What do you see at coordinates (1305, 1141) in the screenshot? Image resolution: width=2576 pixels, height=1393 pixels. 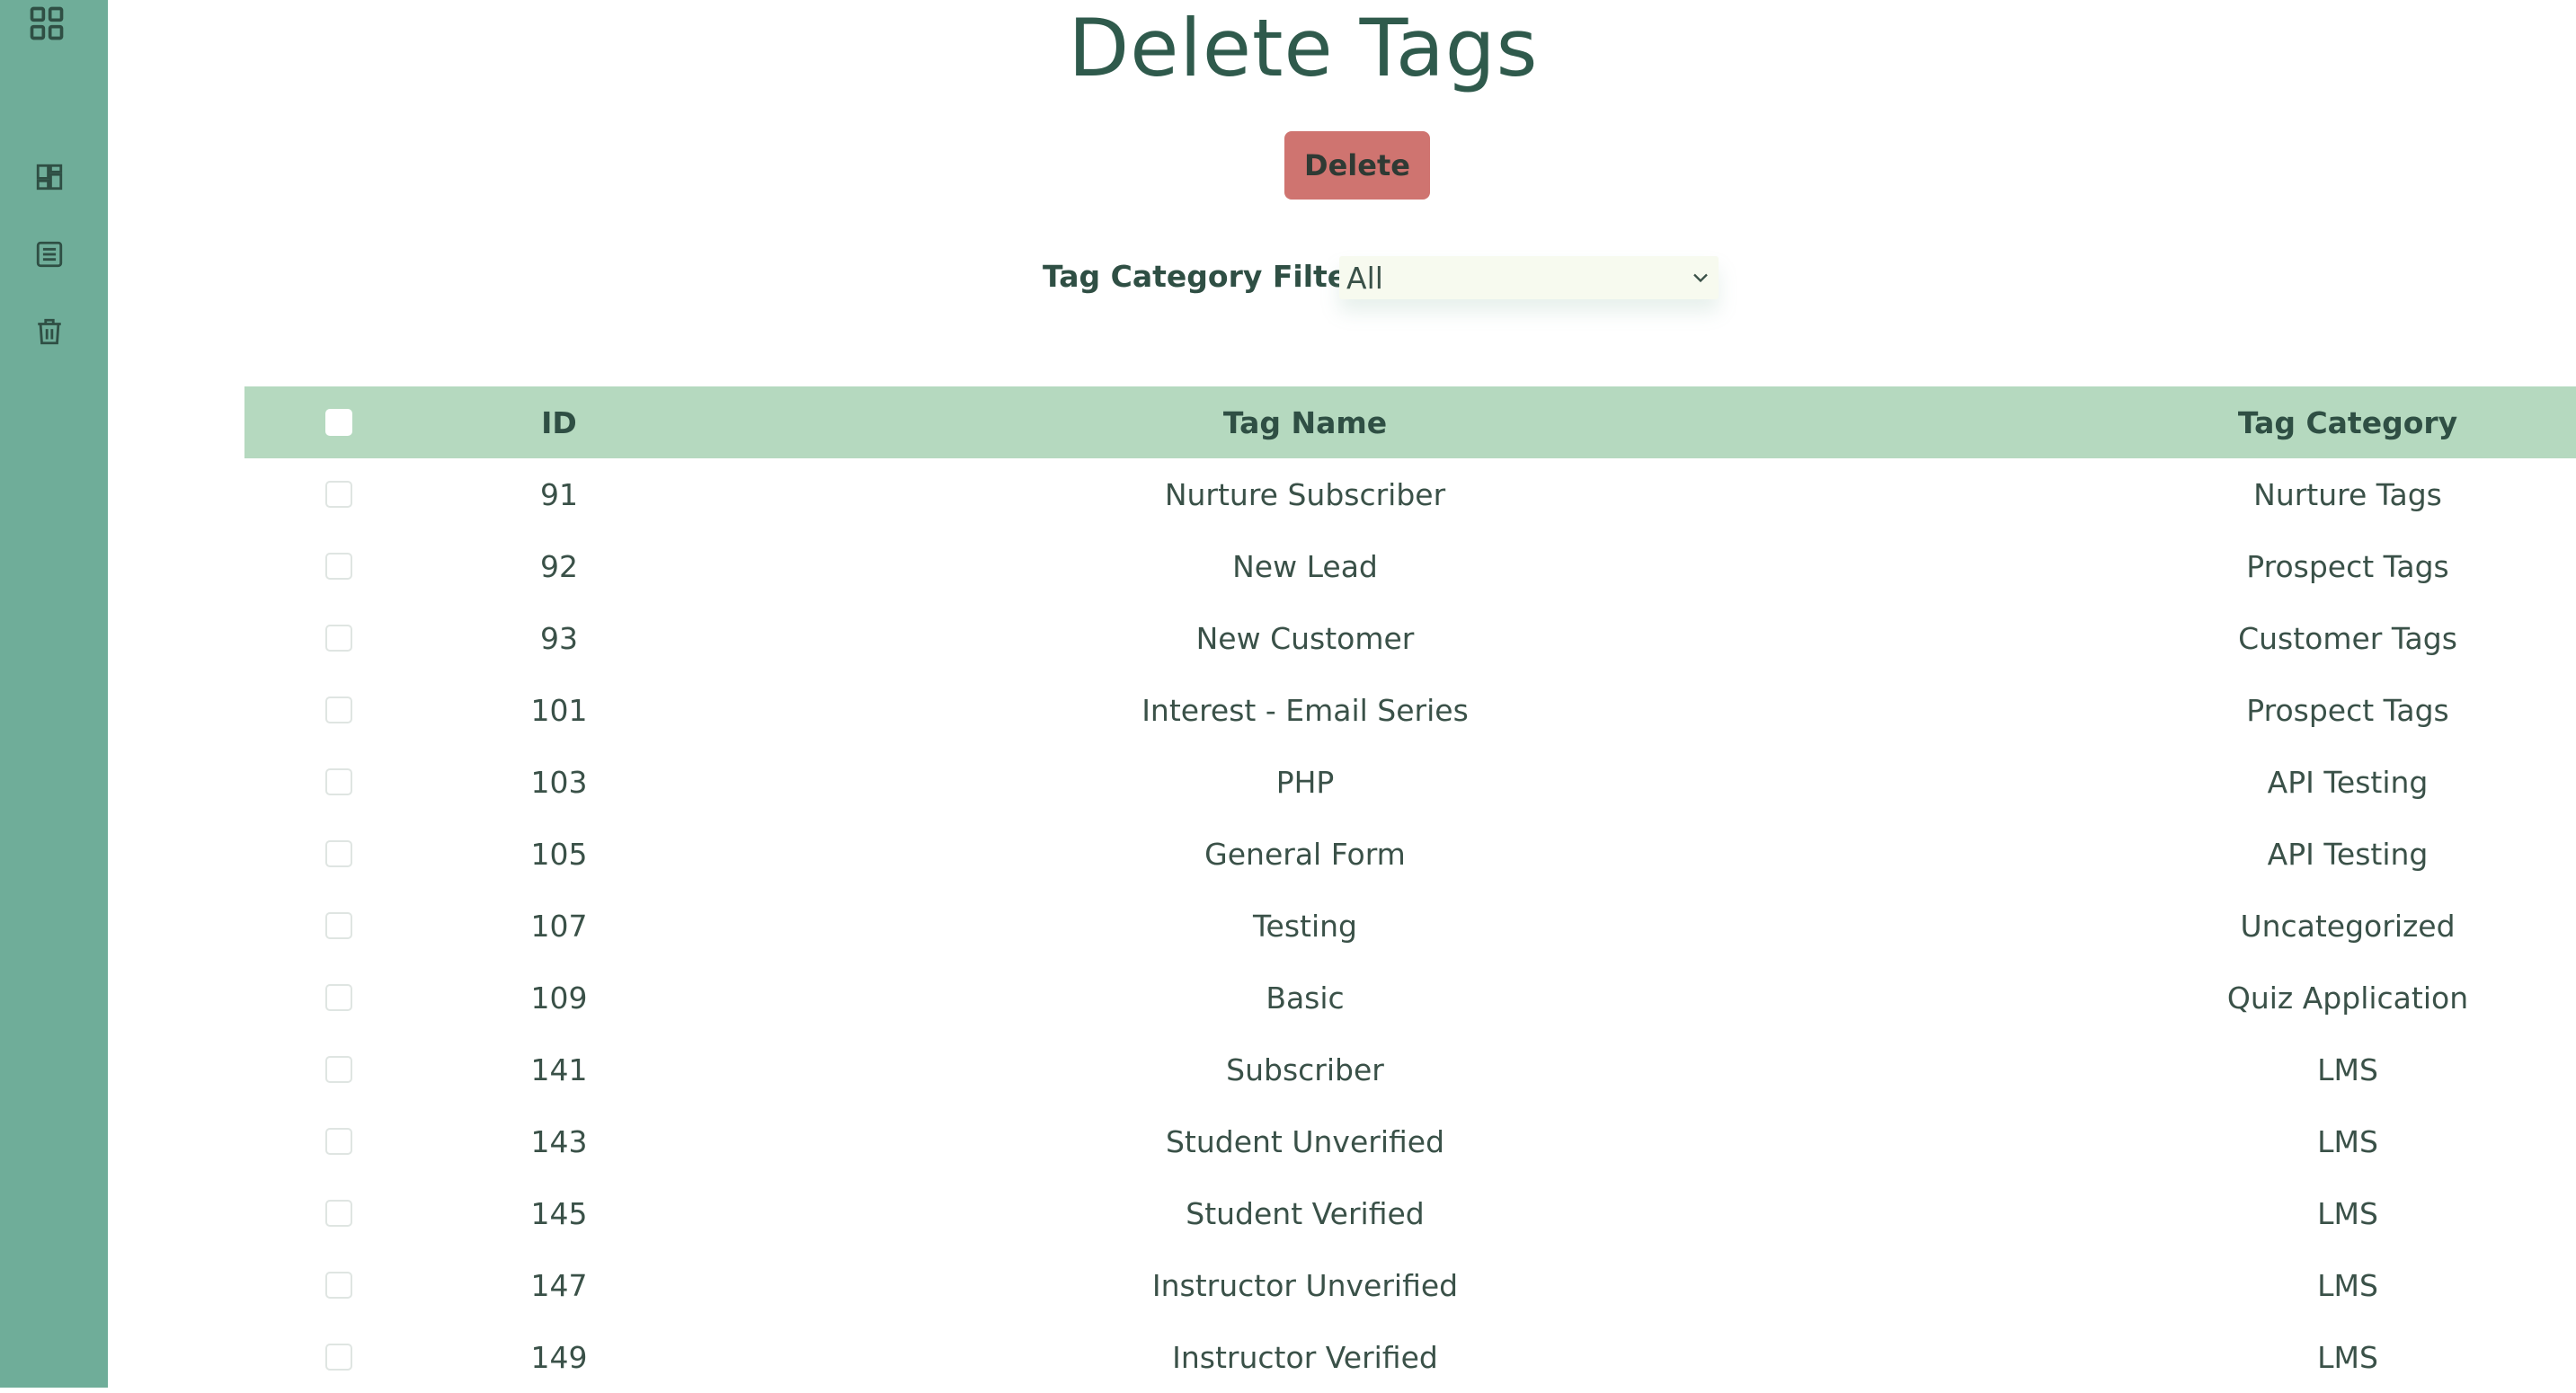 I see `tag-name: Student Unverified` at bounding box center [1305, 1141].